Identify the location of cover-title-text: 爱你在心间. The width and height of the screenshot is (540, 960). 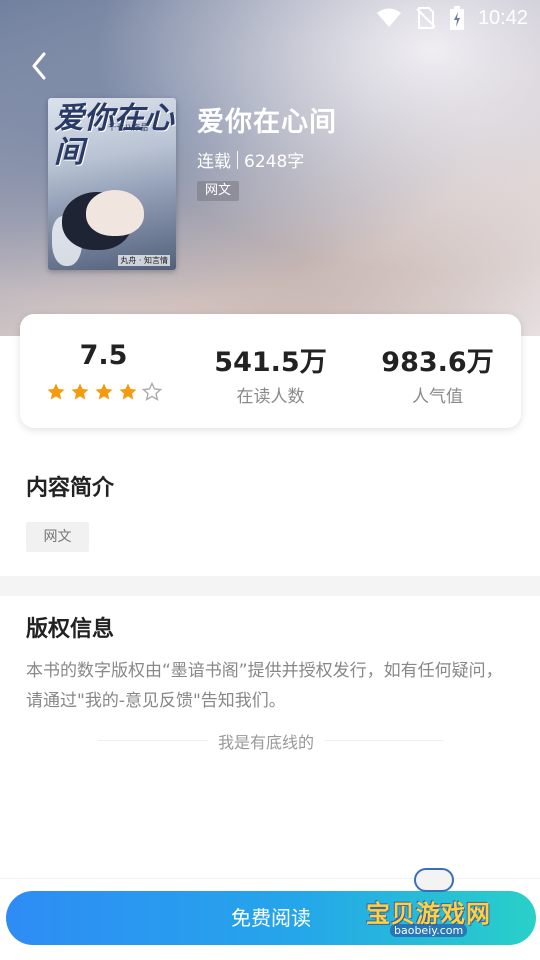
(114, 135).